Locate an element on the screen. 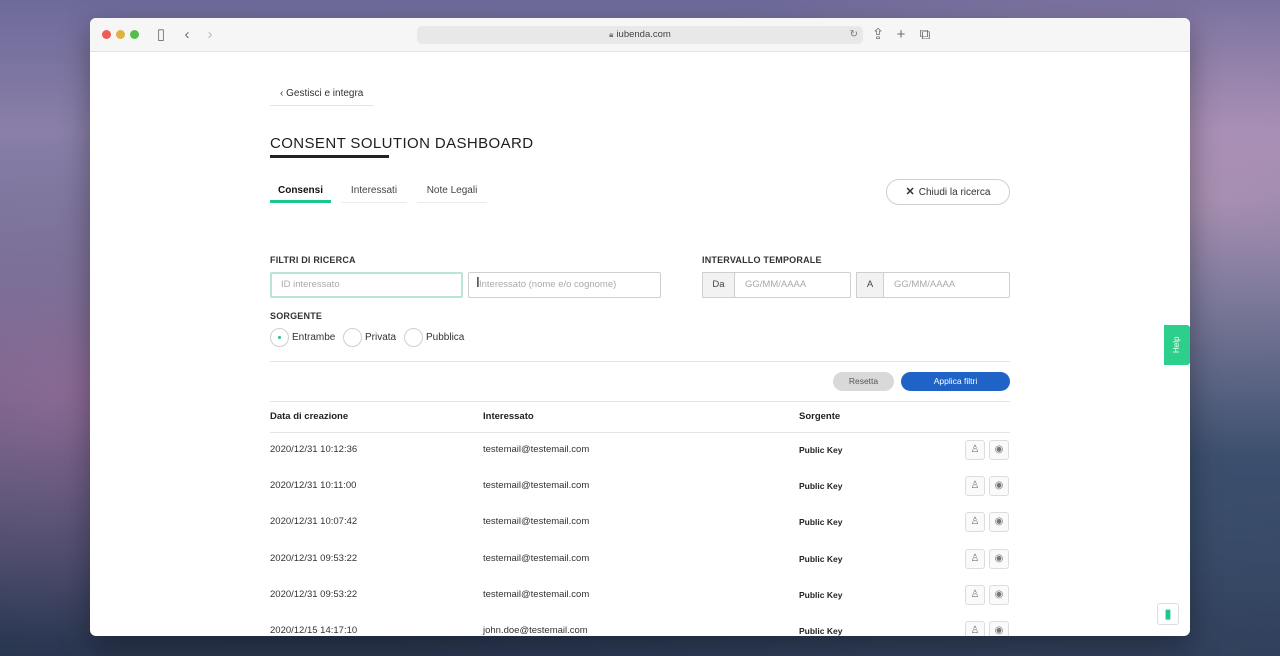 This screenshot has width=1280, height=656. iubenda-badge-icon: ▮ is located at coordinates (1168, 614).